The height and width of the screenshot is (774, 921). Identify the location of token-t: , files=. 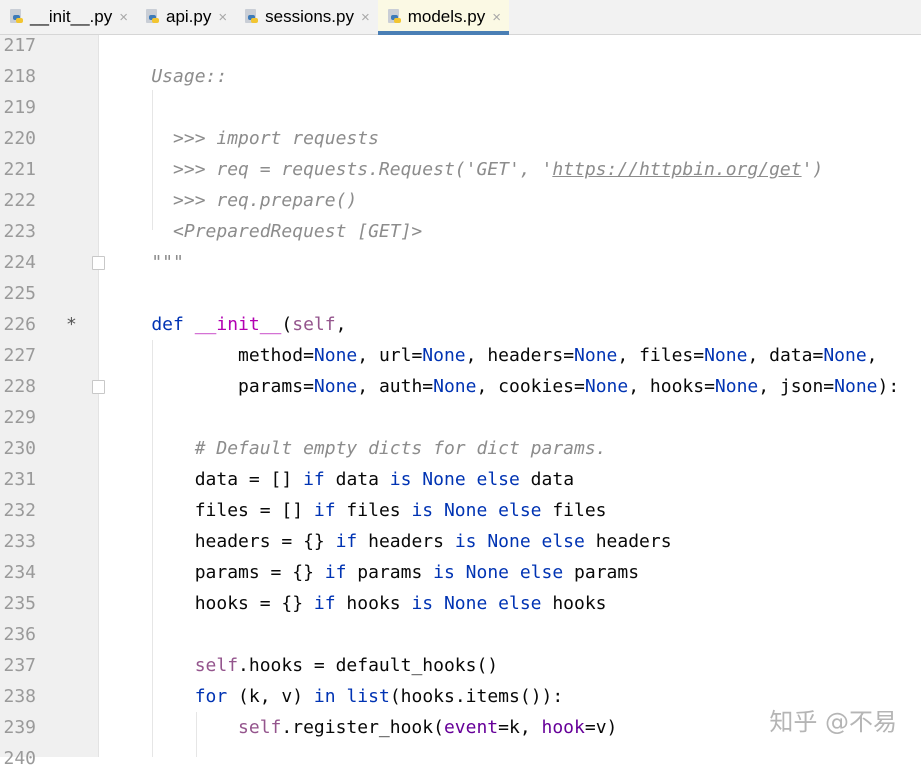
(661, 355).